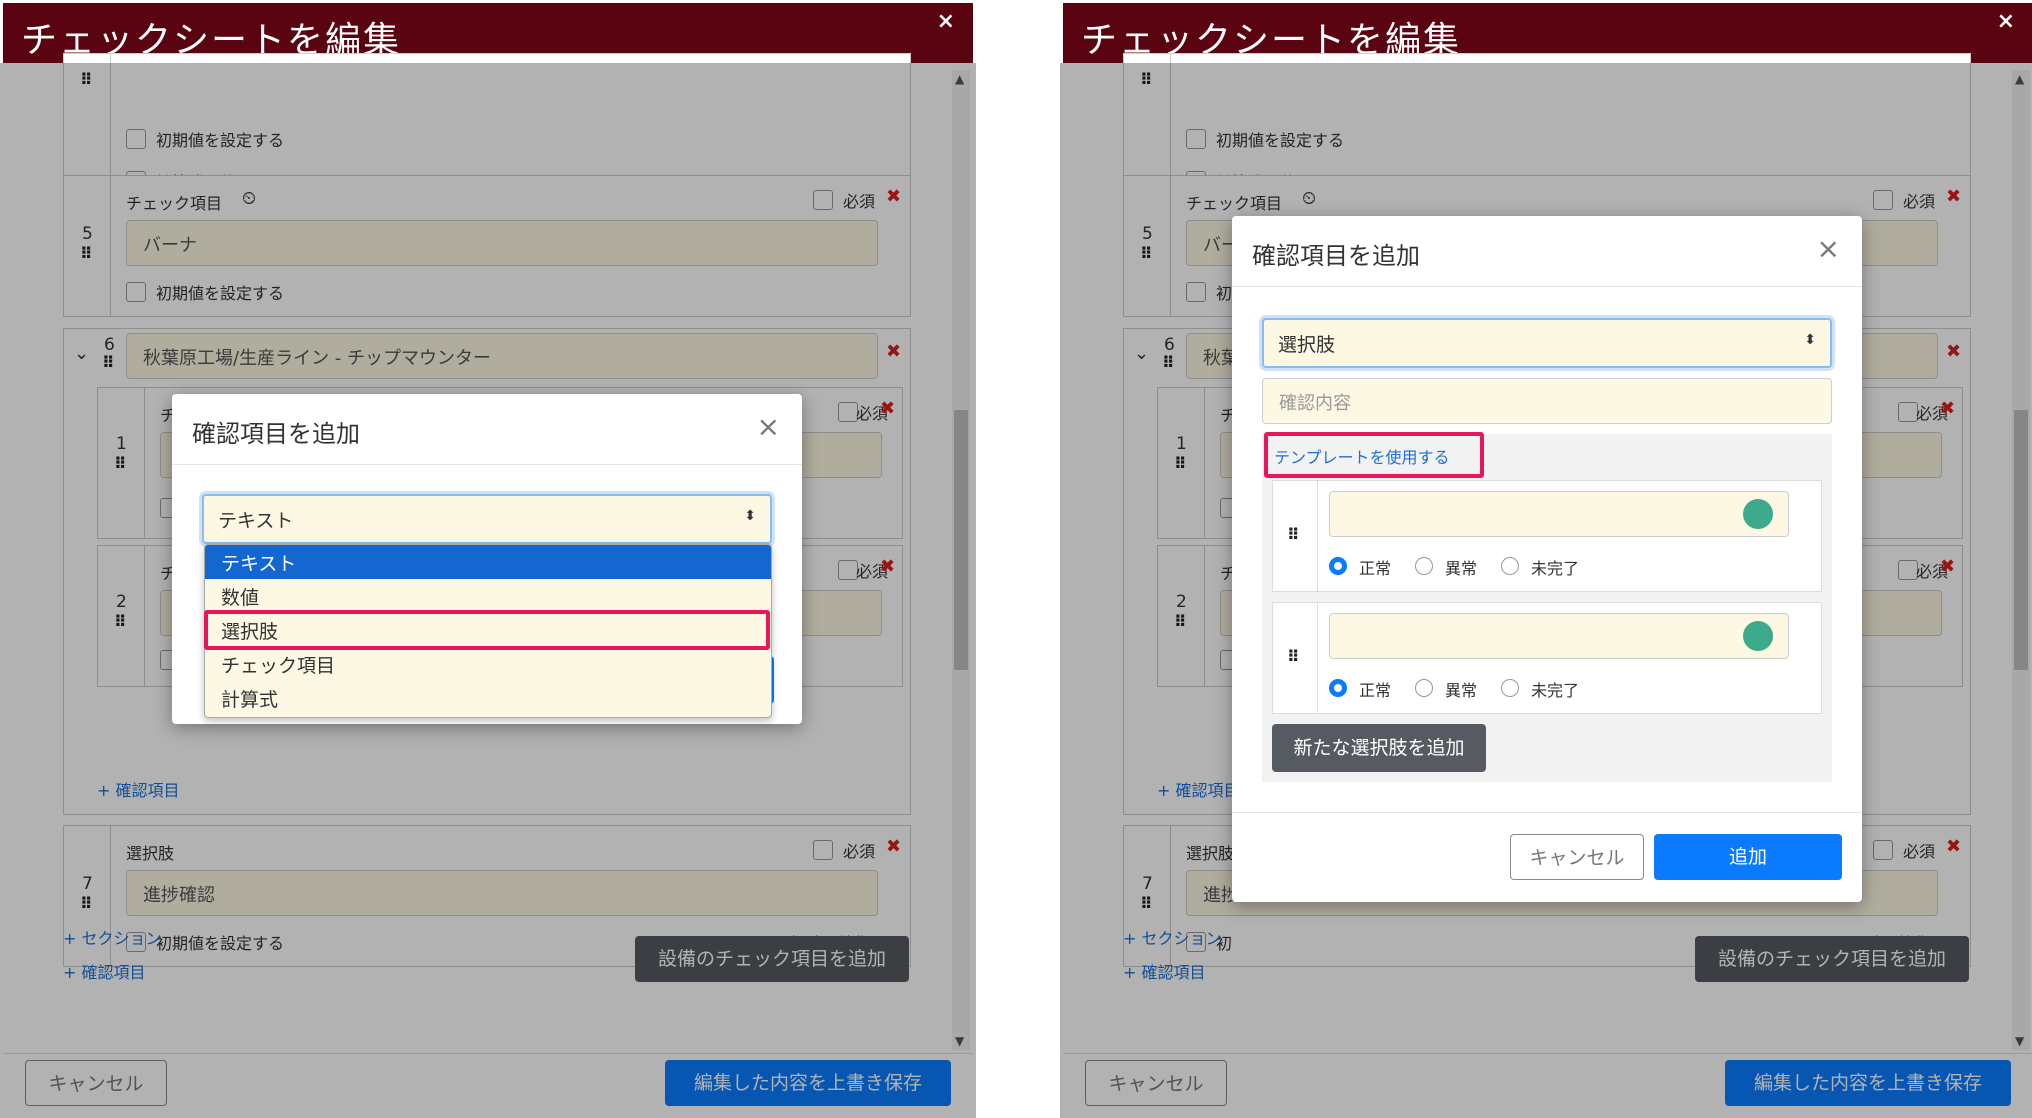 This screenshot has height=1118, width=2032. I want to click on choice-card-1: ⠿ 正常 異常 未完了, so click(1547, 536).